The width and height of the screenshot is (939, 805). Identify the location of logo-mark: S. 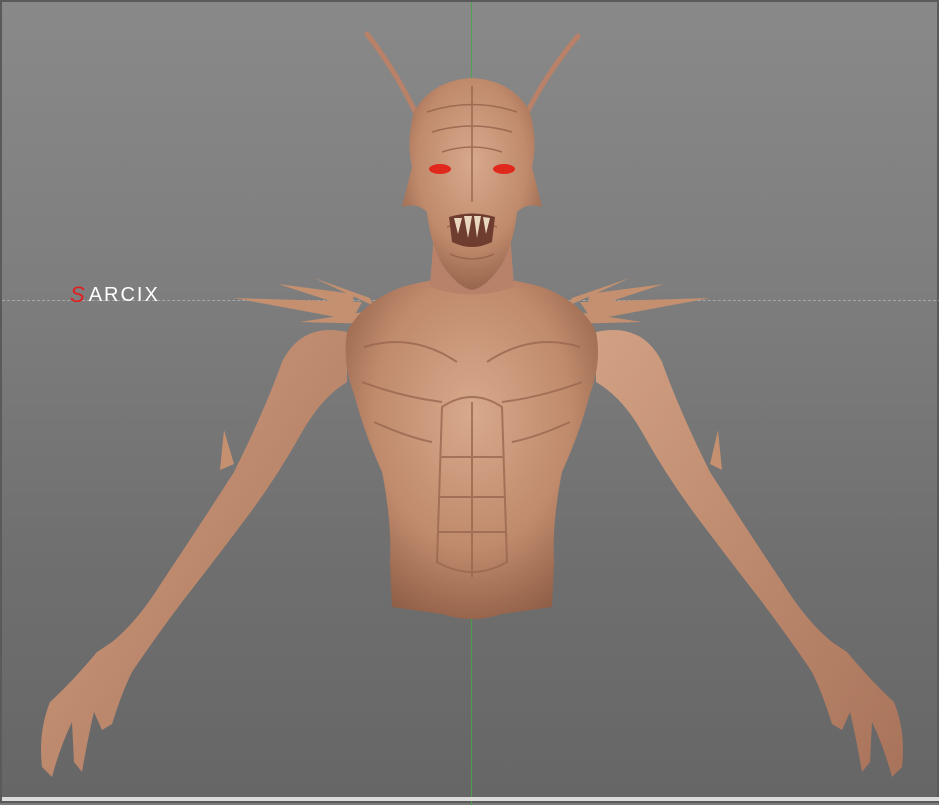
(78, 294).